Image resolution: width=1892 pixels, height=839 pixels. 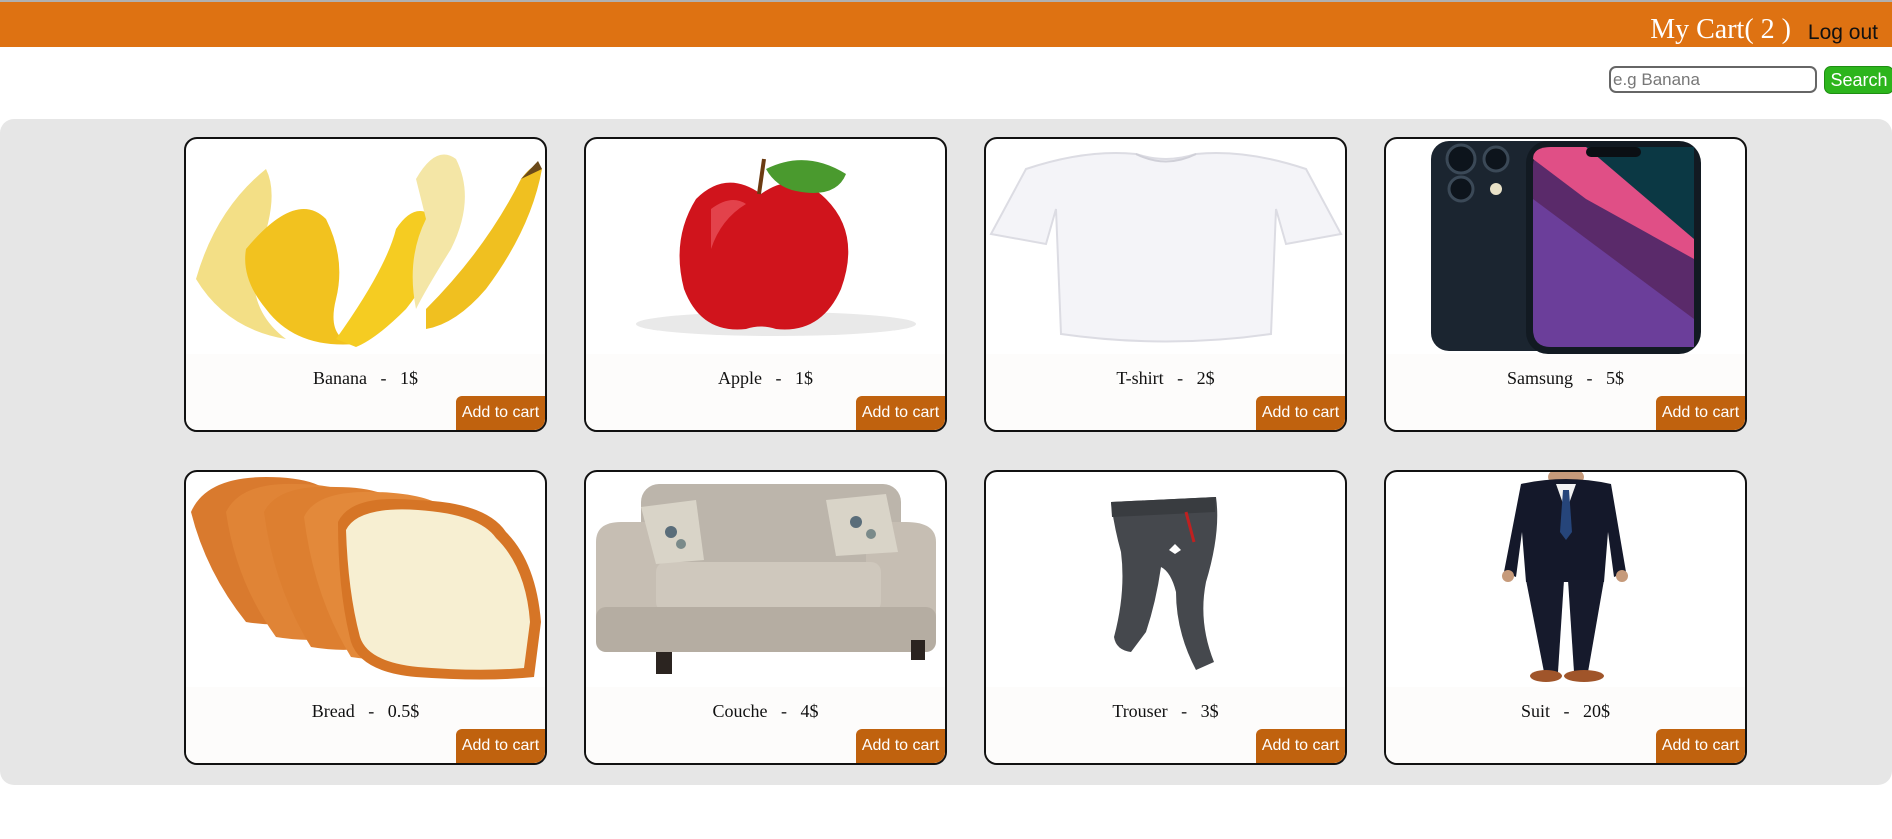 I want to click on product-title: Apple - 1$, so click(x=765, y=378).